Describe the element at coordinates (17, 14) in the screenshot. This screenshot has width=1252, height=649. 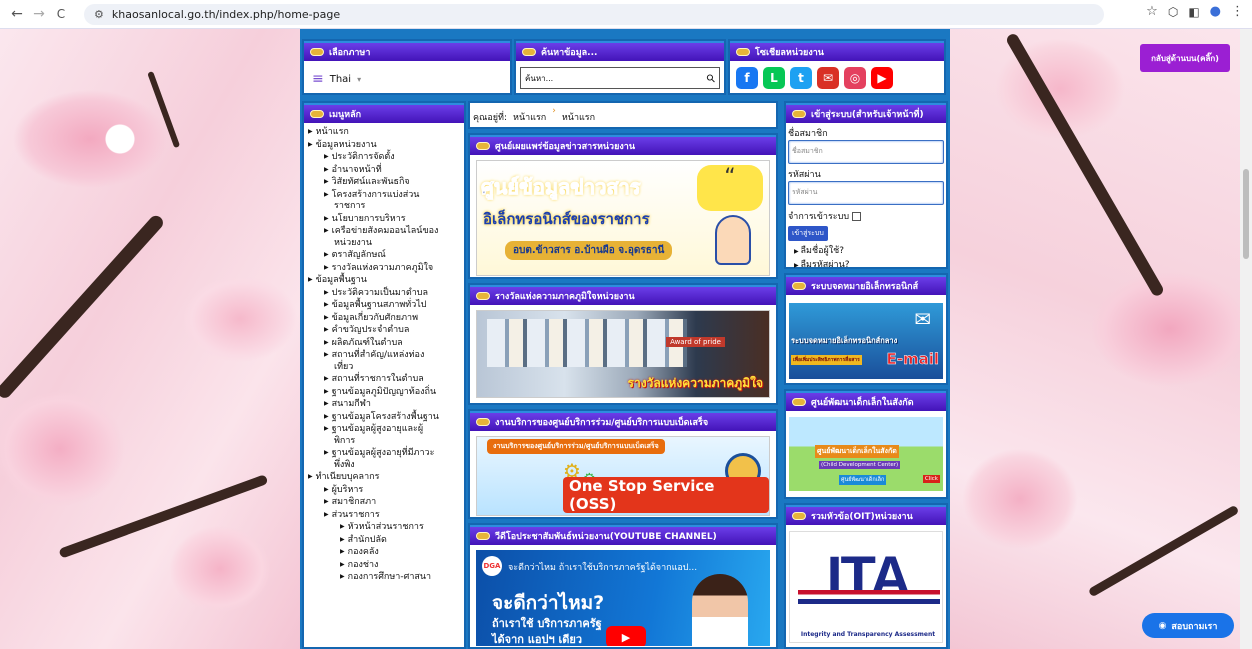
I see `back-icon: ←` at that location.